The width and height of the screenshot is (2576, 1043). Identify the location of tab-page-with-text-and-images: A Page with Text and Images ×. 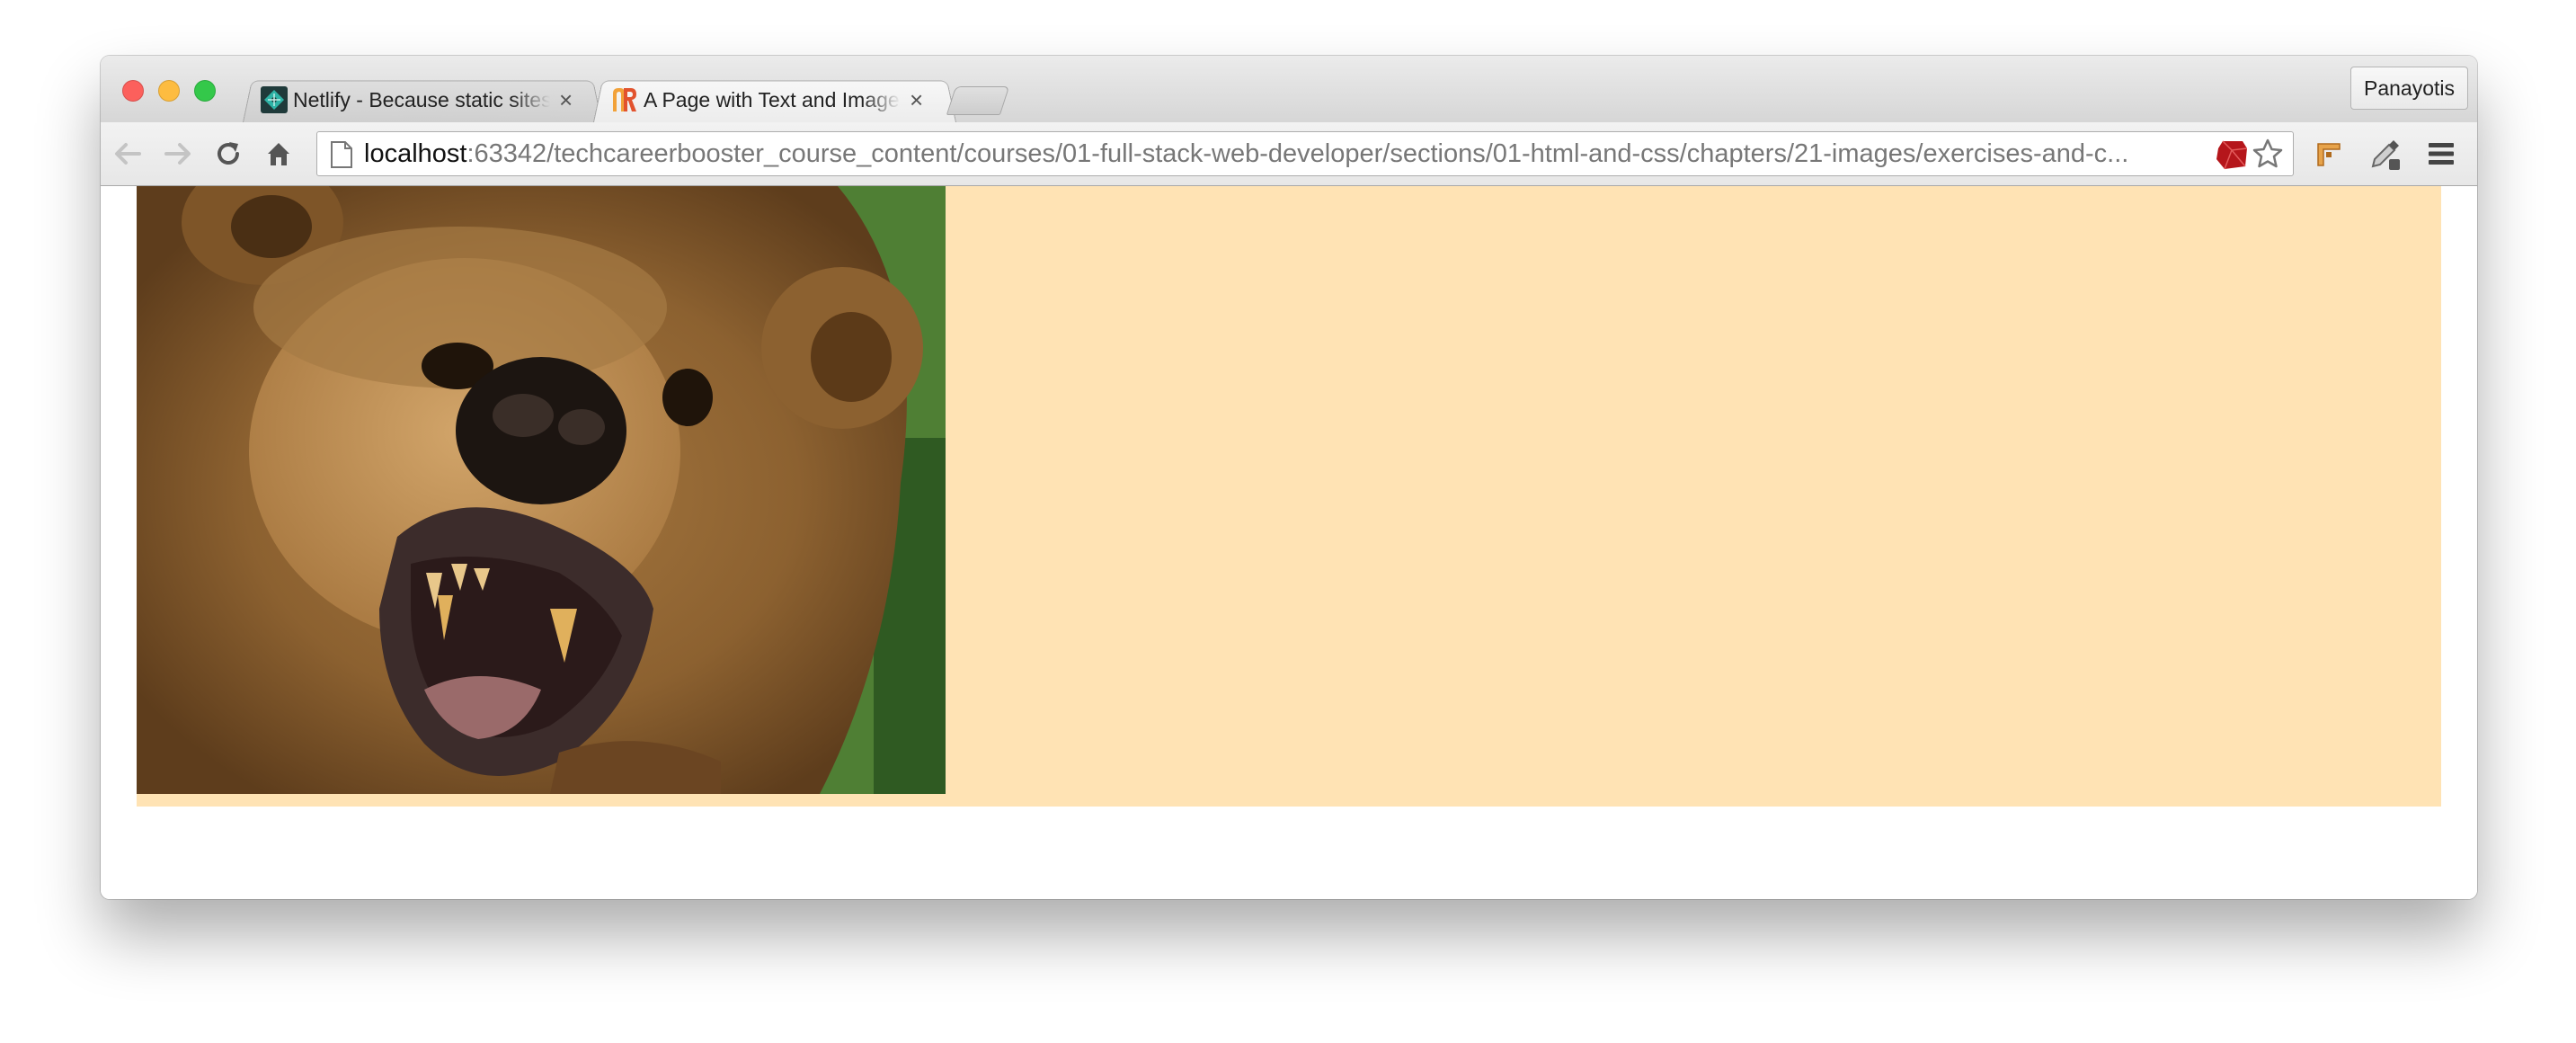
(774, 99).